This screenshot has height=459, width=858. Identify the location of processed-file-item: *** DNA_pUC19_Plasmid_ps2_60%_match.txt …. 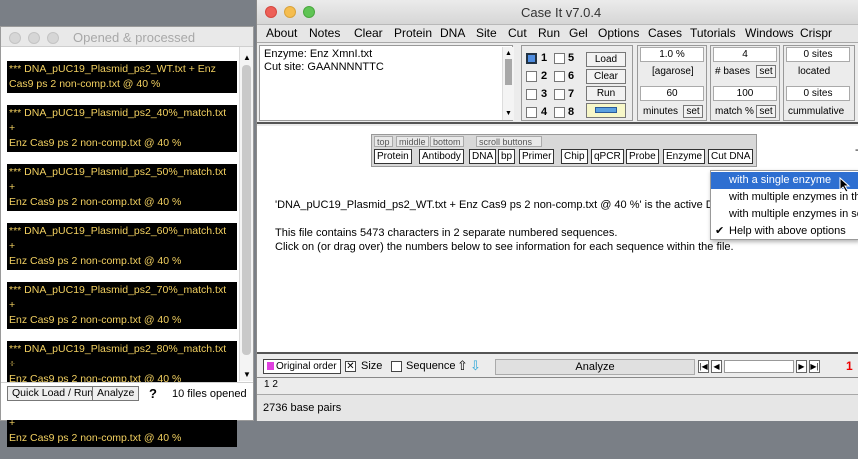
(122, 246).